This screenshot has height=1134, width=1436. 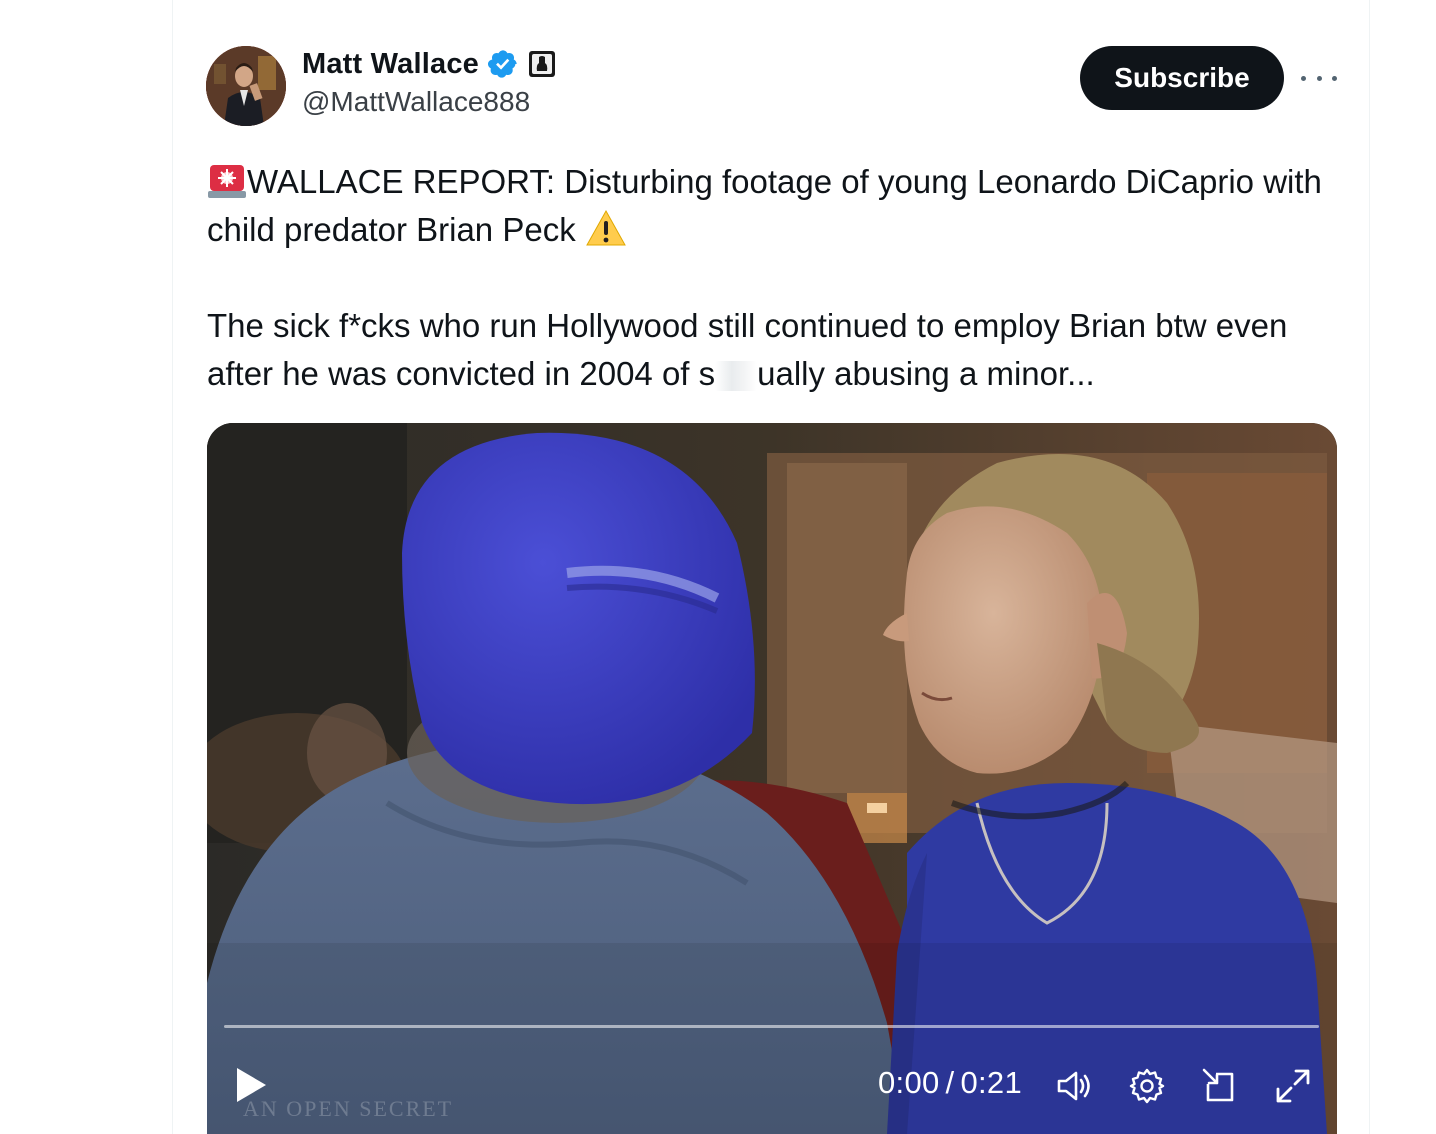 What do you see at coordinates (251, 1085) in the screenshot?
I see `play-icon` at bounding box center [251, 1085].